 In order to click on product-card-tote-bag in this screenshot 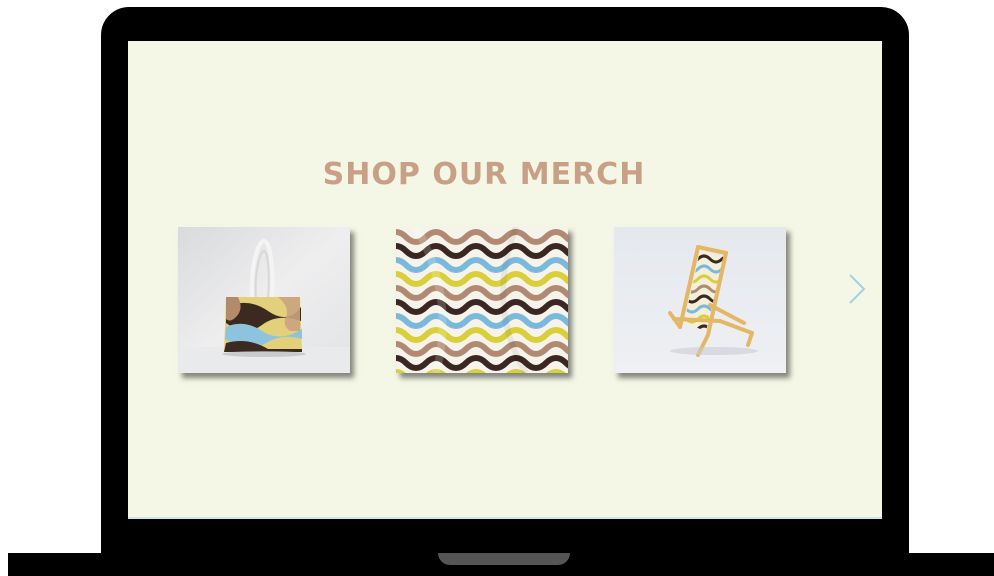, I will do `click(264, 300)`.